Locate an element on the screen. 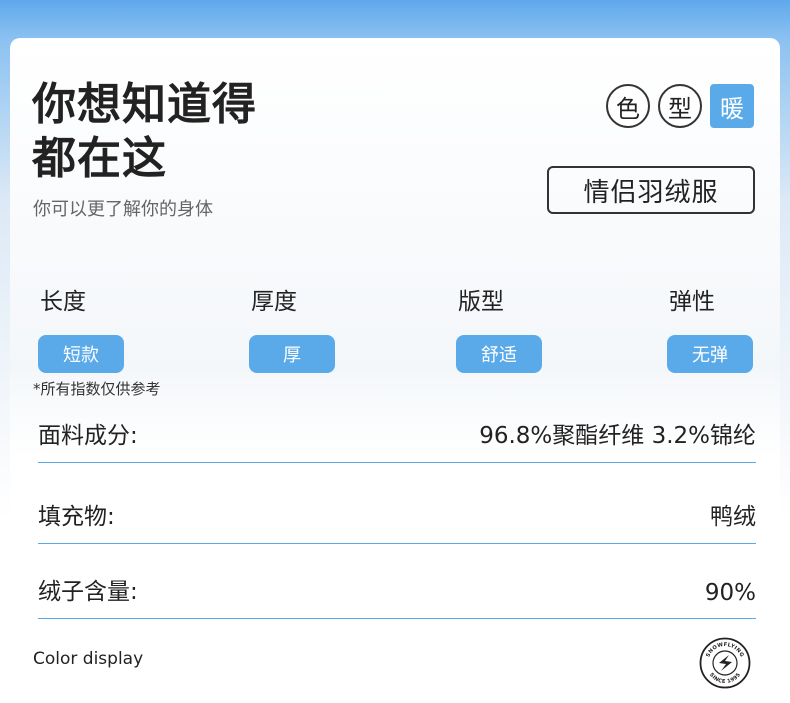 Image resolution: width=790 pixels, height=703 pixels. title-line-2: 都在这 is located at coordinates (99, 158).